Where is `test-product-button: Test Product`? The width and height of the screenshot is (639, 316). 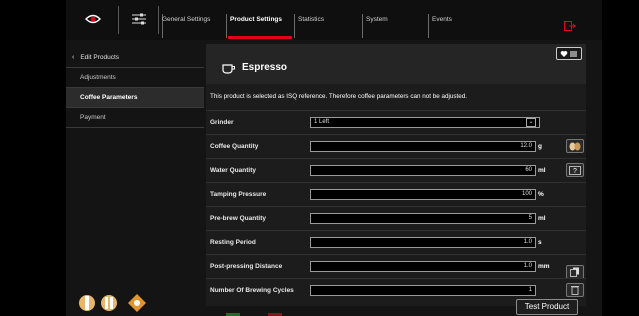 test-product-button: Test Product is located at coordinates (547, 307).